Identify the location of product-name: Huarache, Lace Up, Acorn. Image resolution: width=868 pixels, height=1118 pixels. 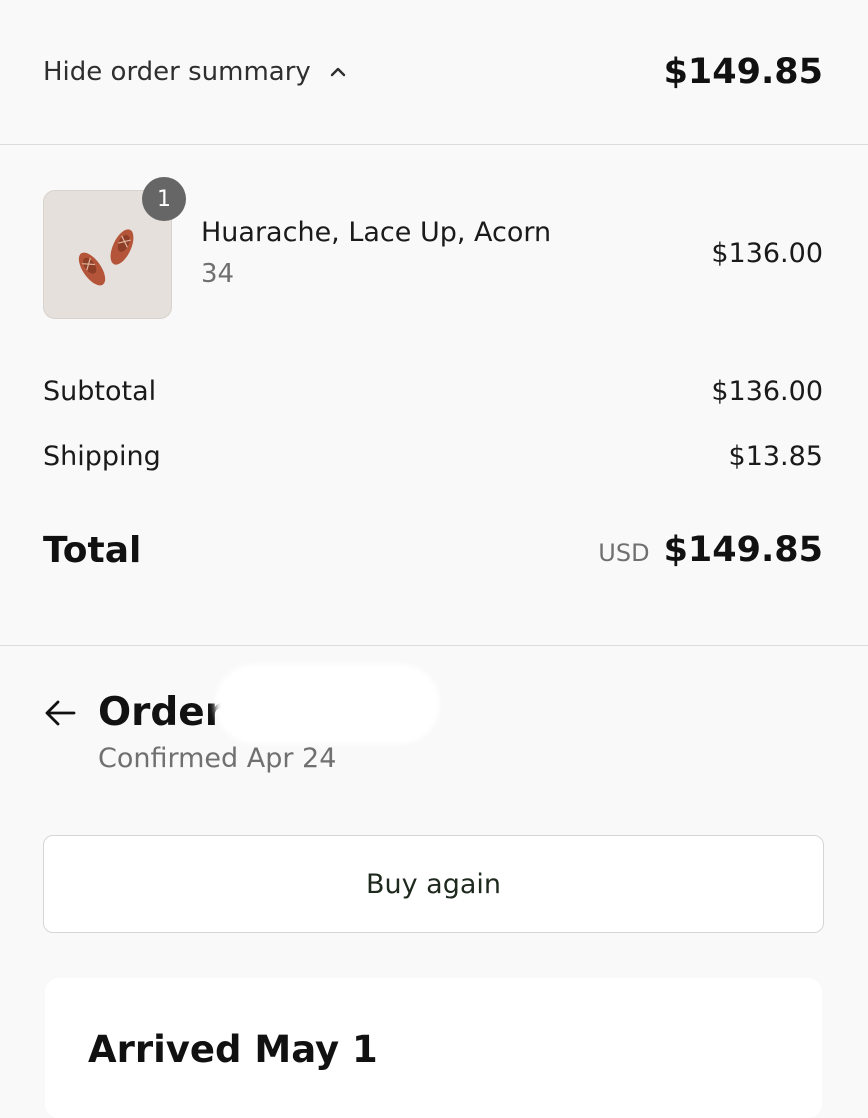
(376, 232).